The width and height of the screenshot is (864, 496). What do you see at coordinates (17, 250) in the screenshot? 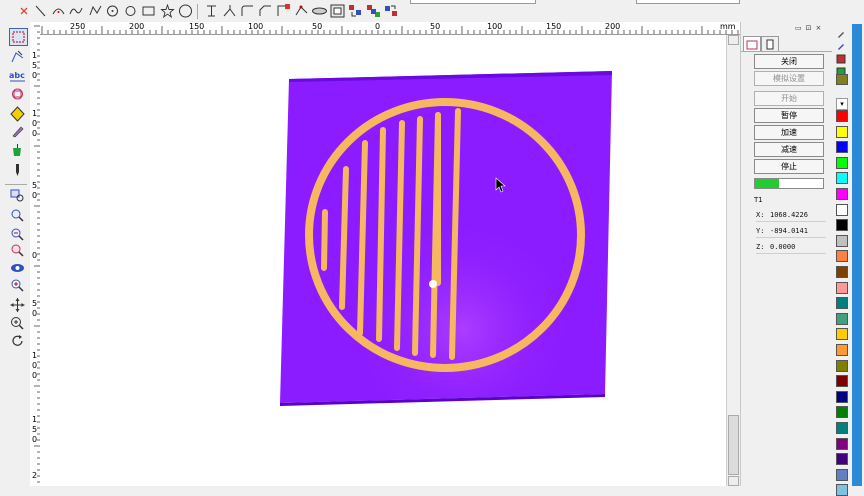
I see `zoom-selection-icon` at bounding box center [17, 250].